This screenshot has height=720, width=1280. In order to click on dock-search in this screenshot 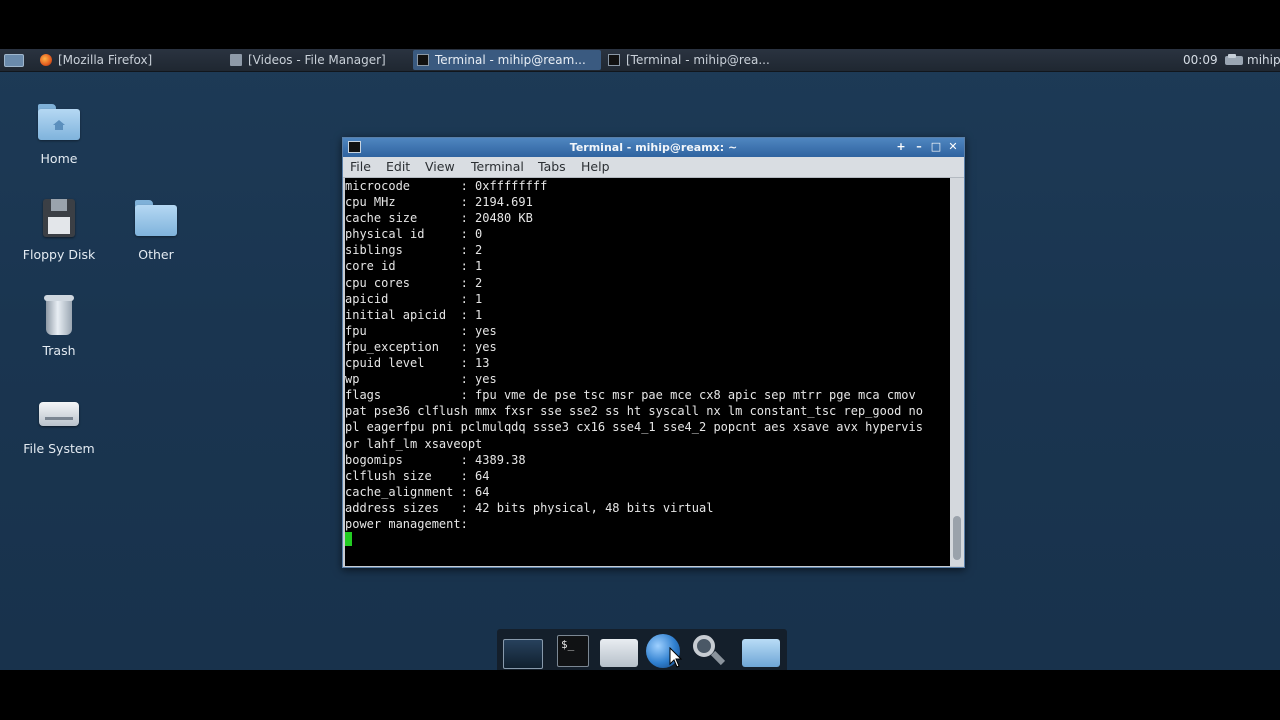, I will do `click(709, 651)`.